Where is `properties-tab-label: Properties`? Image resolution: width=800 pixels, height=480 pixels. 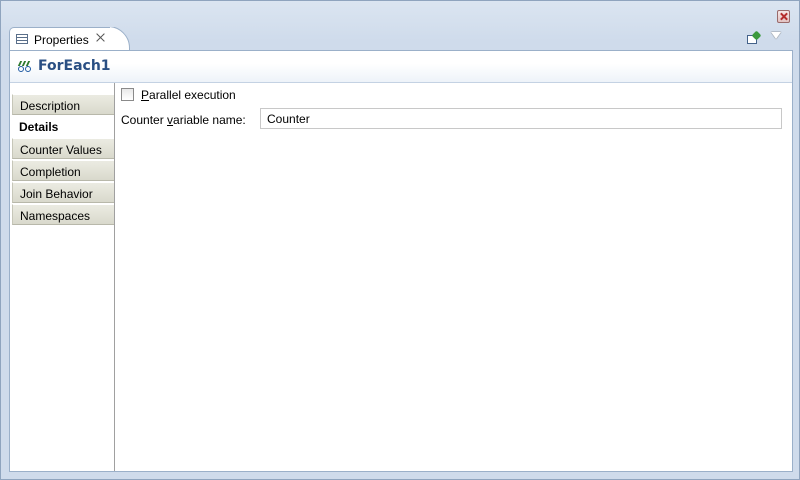 properties-tab-label: Properties is located at coordinates (61, 40).